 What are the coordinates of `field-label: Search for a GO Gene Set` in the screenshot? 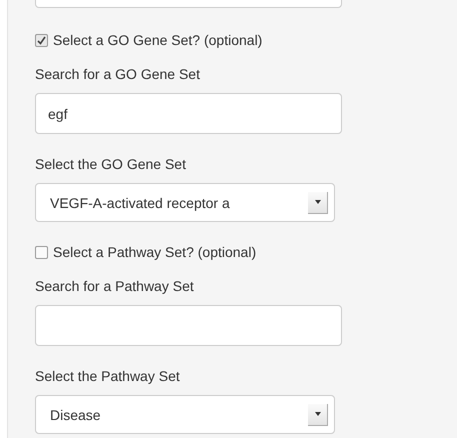 It's located at (118, 74).